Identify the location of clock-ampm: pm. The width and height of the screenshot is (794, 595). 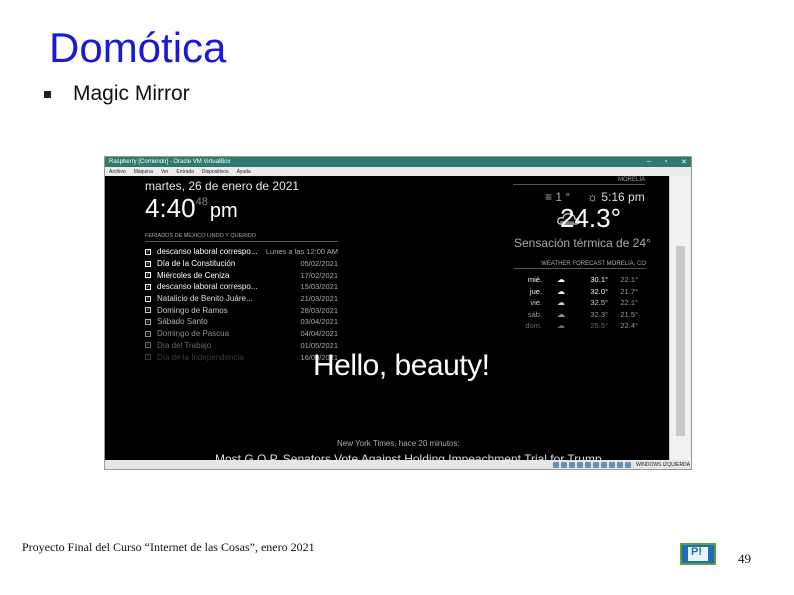
(223, 211).